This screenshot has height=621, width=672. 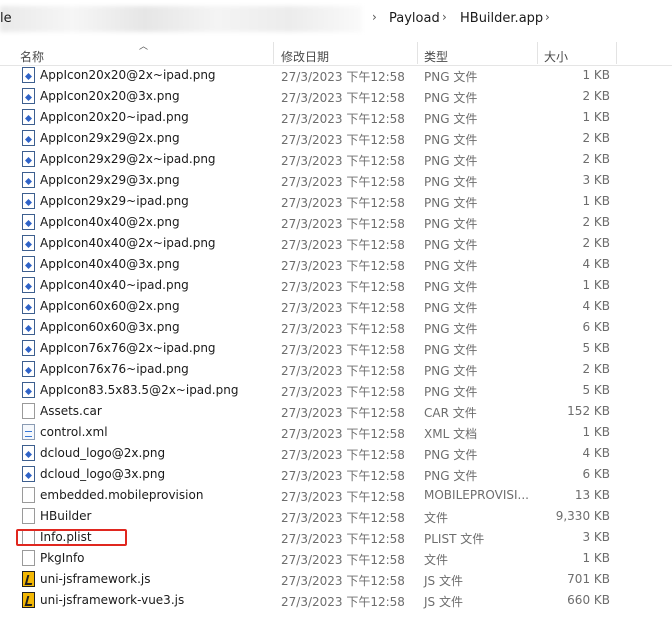 I want to click on generic-file-icon, so click(x=28, y=495).